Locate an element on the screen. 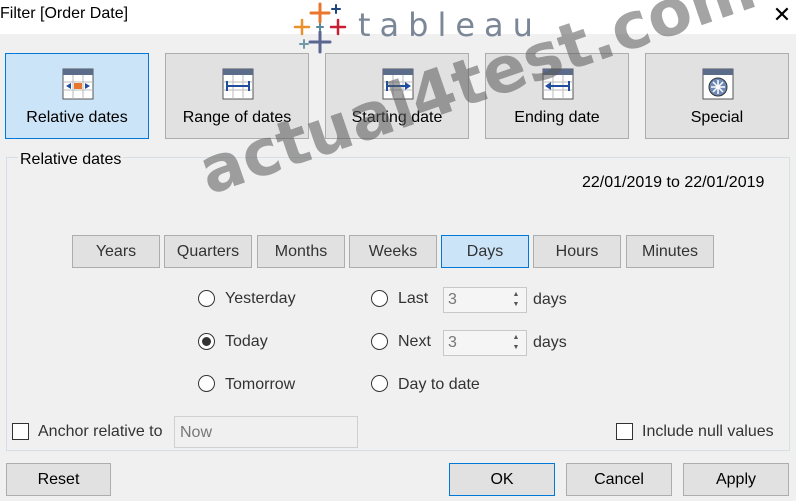  ending-date-label: Ending date is located at coordinates (557, 117).